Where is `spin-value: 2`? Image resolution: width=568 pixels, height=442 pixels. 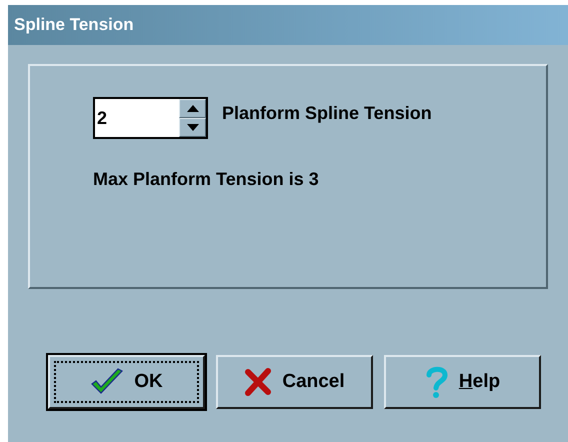 spin-value: 2 is located at coordinates (102, 118).